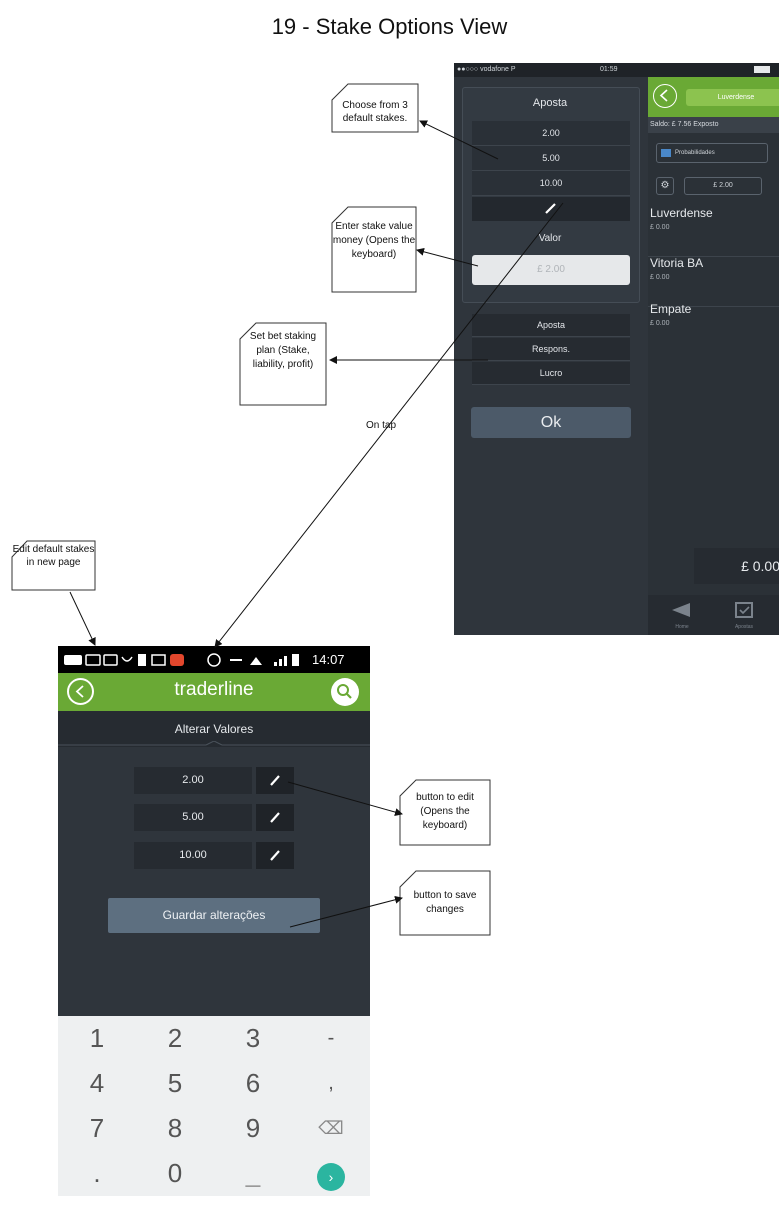 This screenshot has width=779, height=1208. I want to click on ios-status-bar: ●●○○○ vodafone P 01:59, so click(616, 70).